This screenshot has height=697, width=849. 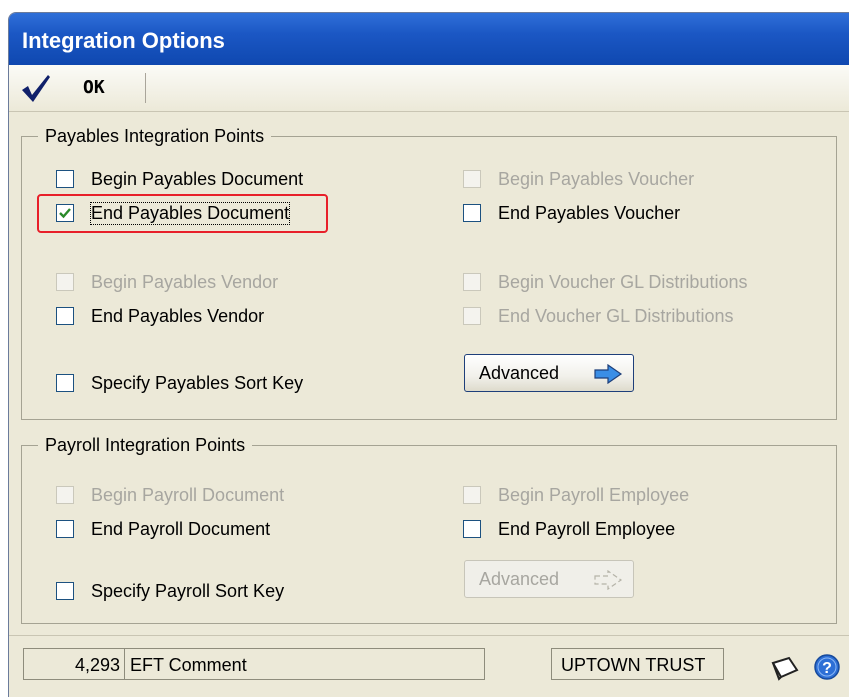 I want to click on end-payables-document-label: End Payables Document, so click(x=190, y=213).